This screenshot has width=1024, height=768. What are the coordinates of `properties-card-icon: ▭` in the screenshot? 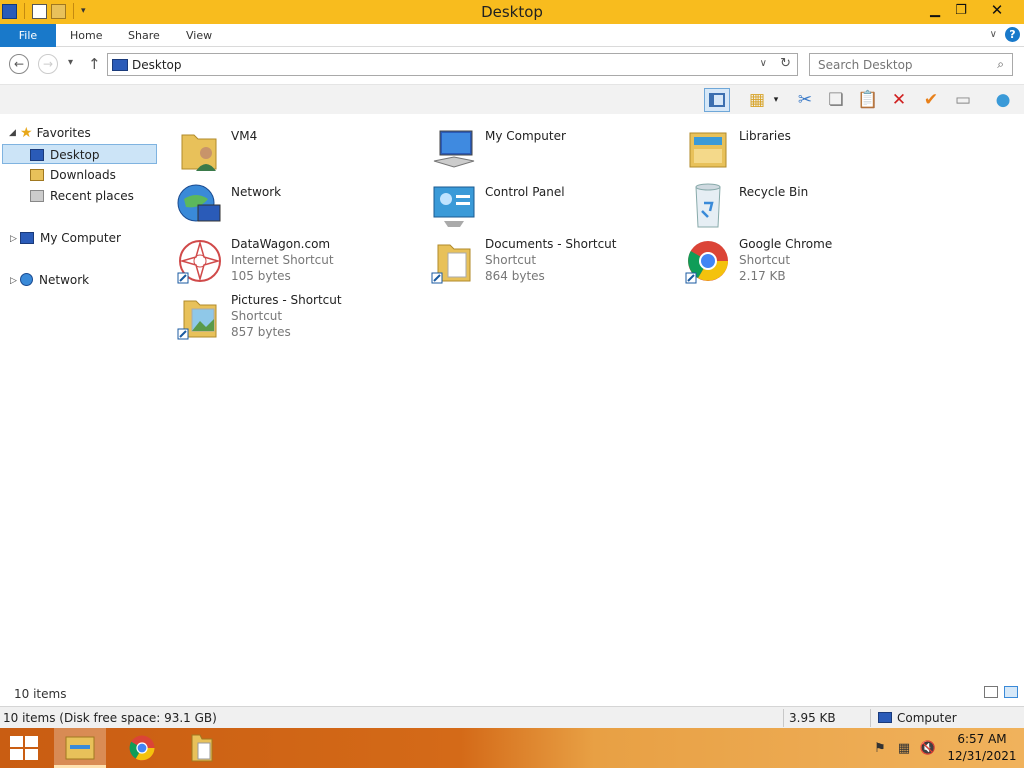 It's located at (963, 100).